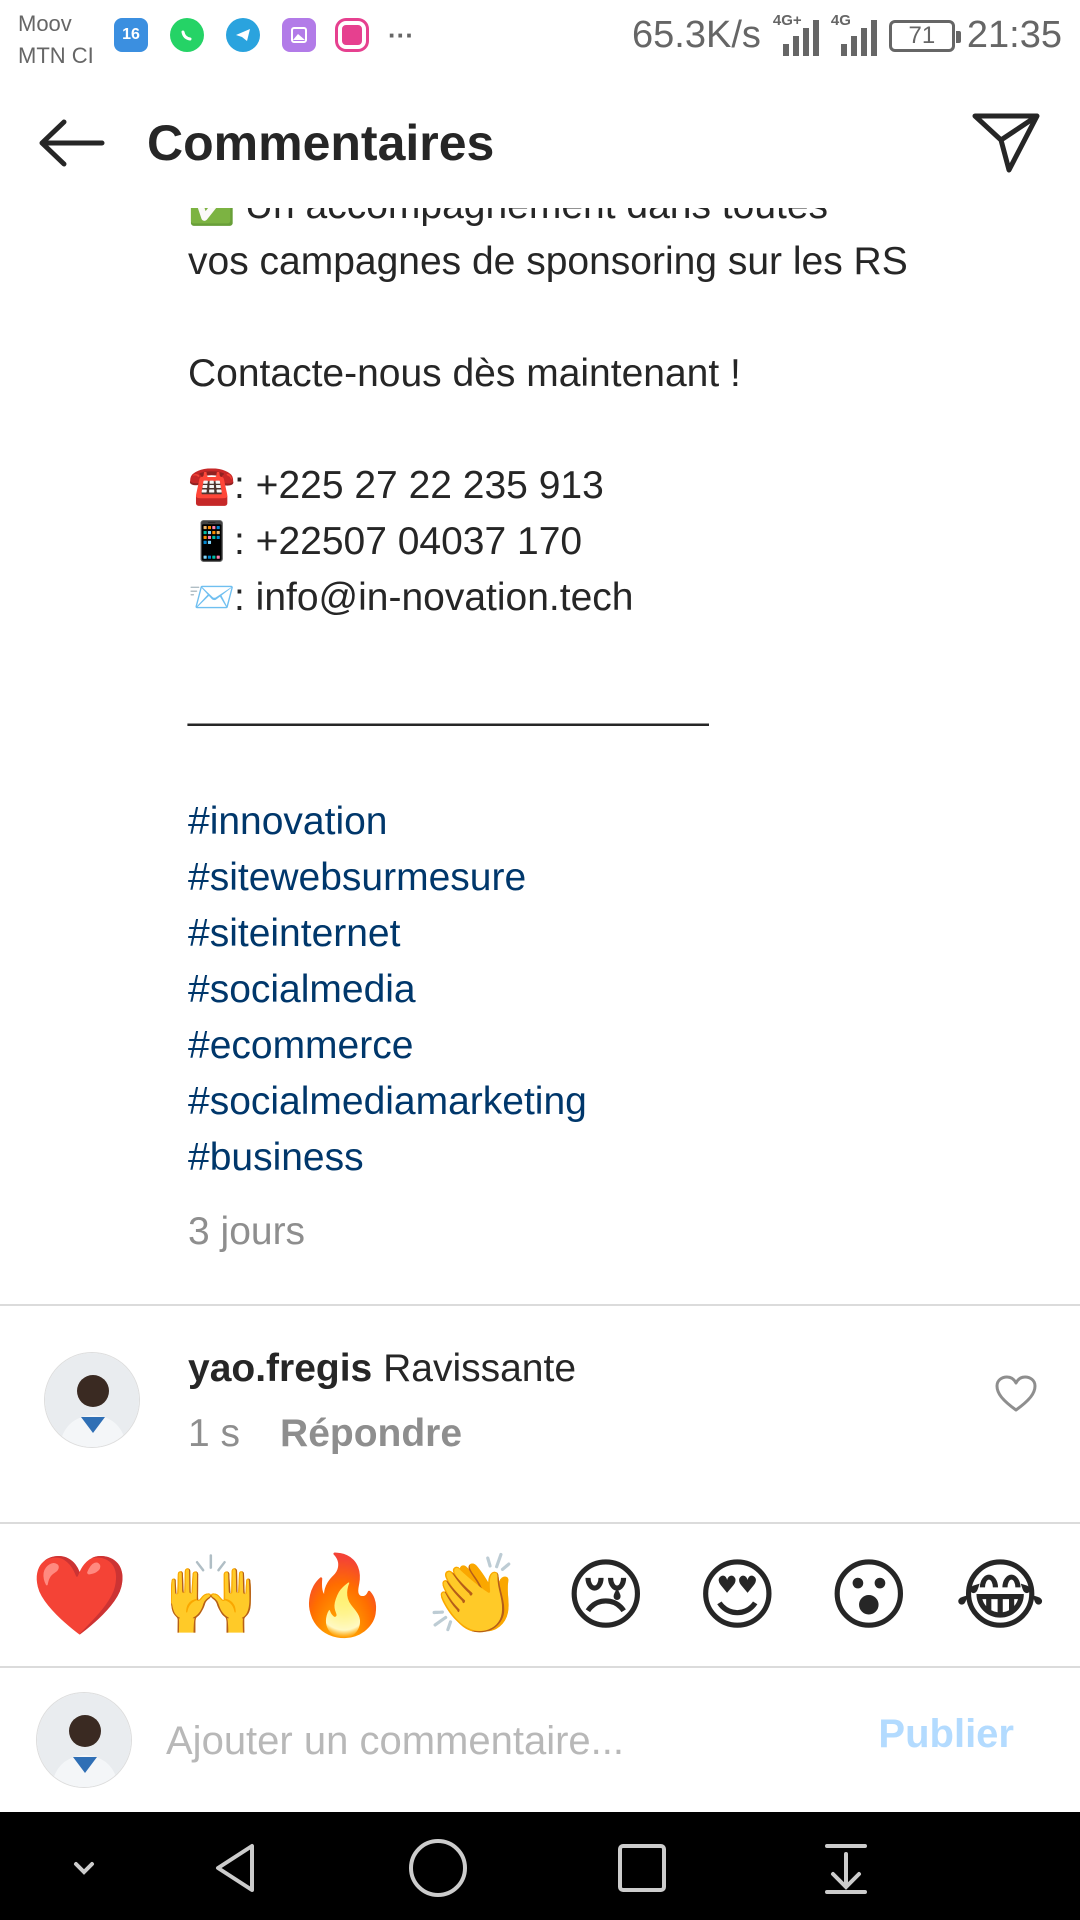 Image resolution: width=1080 pixels, height=1920 pixels. I want to click on reaction-crying: 😢, so click(606, 1595).